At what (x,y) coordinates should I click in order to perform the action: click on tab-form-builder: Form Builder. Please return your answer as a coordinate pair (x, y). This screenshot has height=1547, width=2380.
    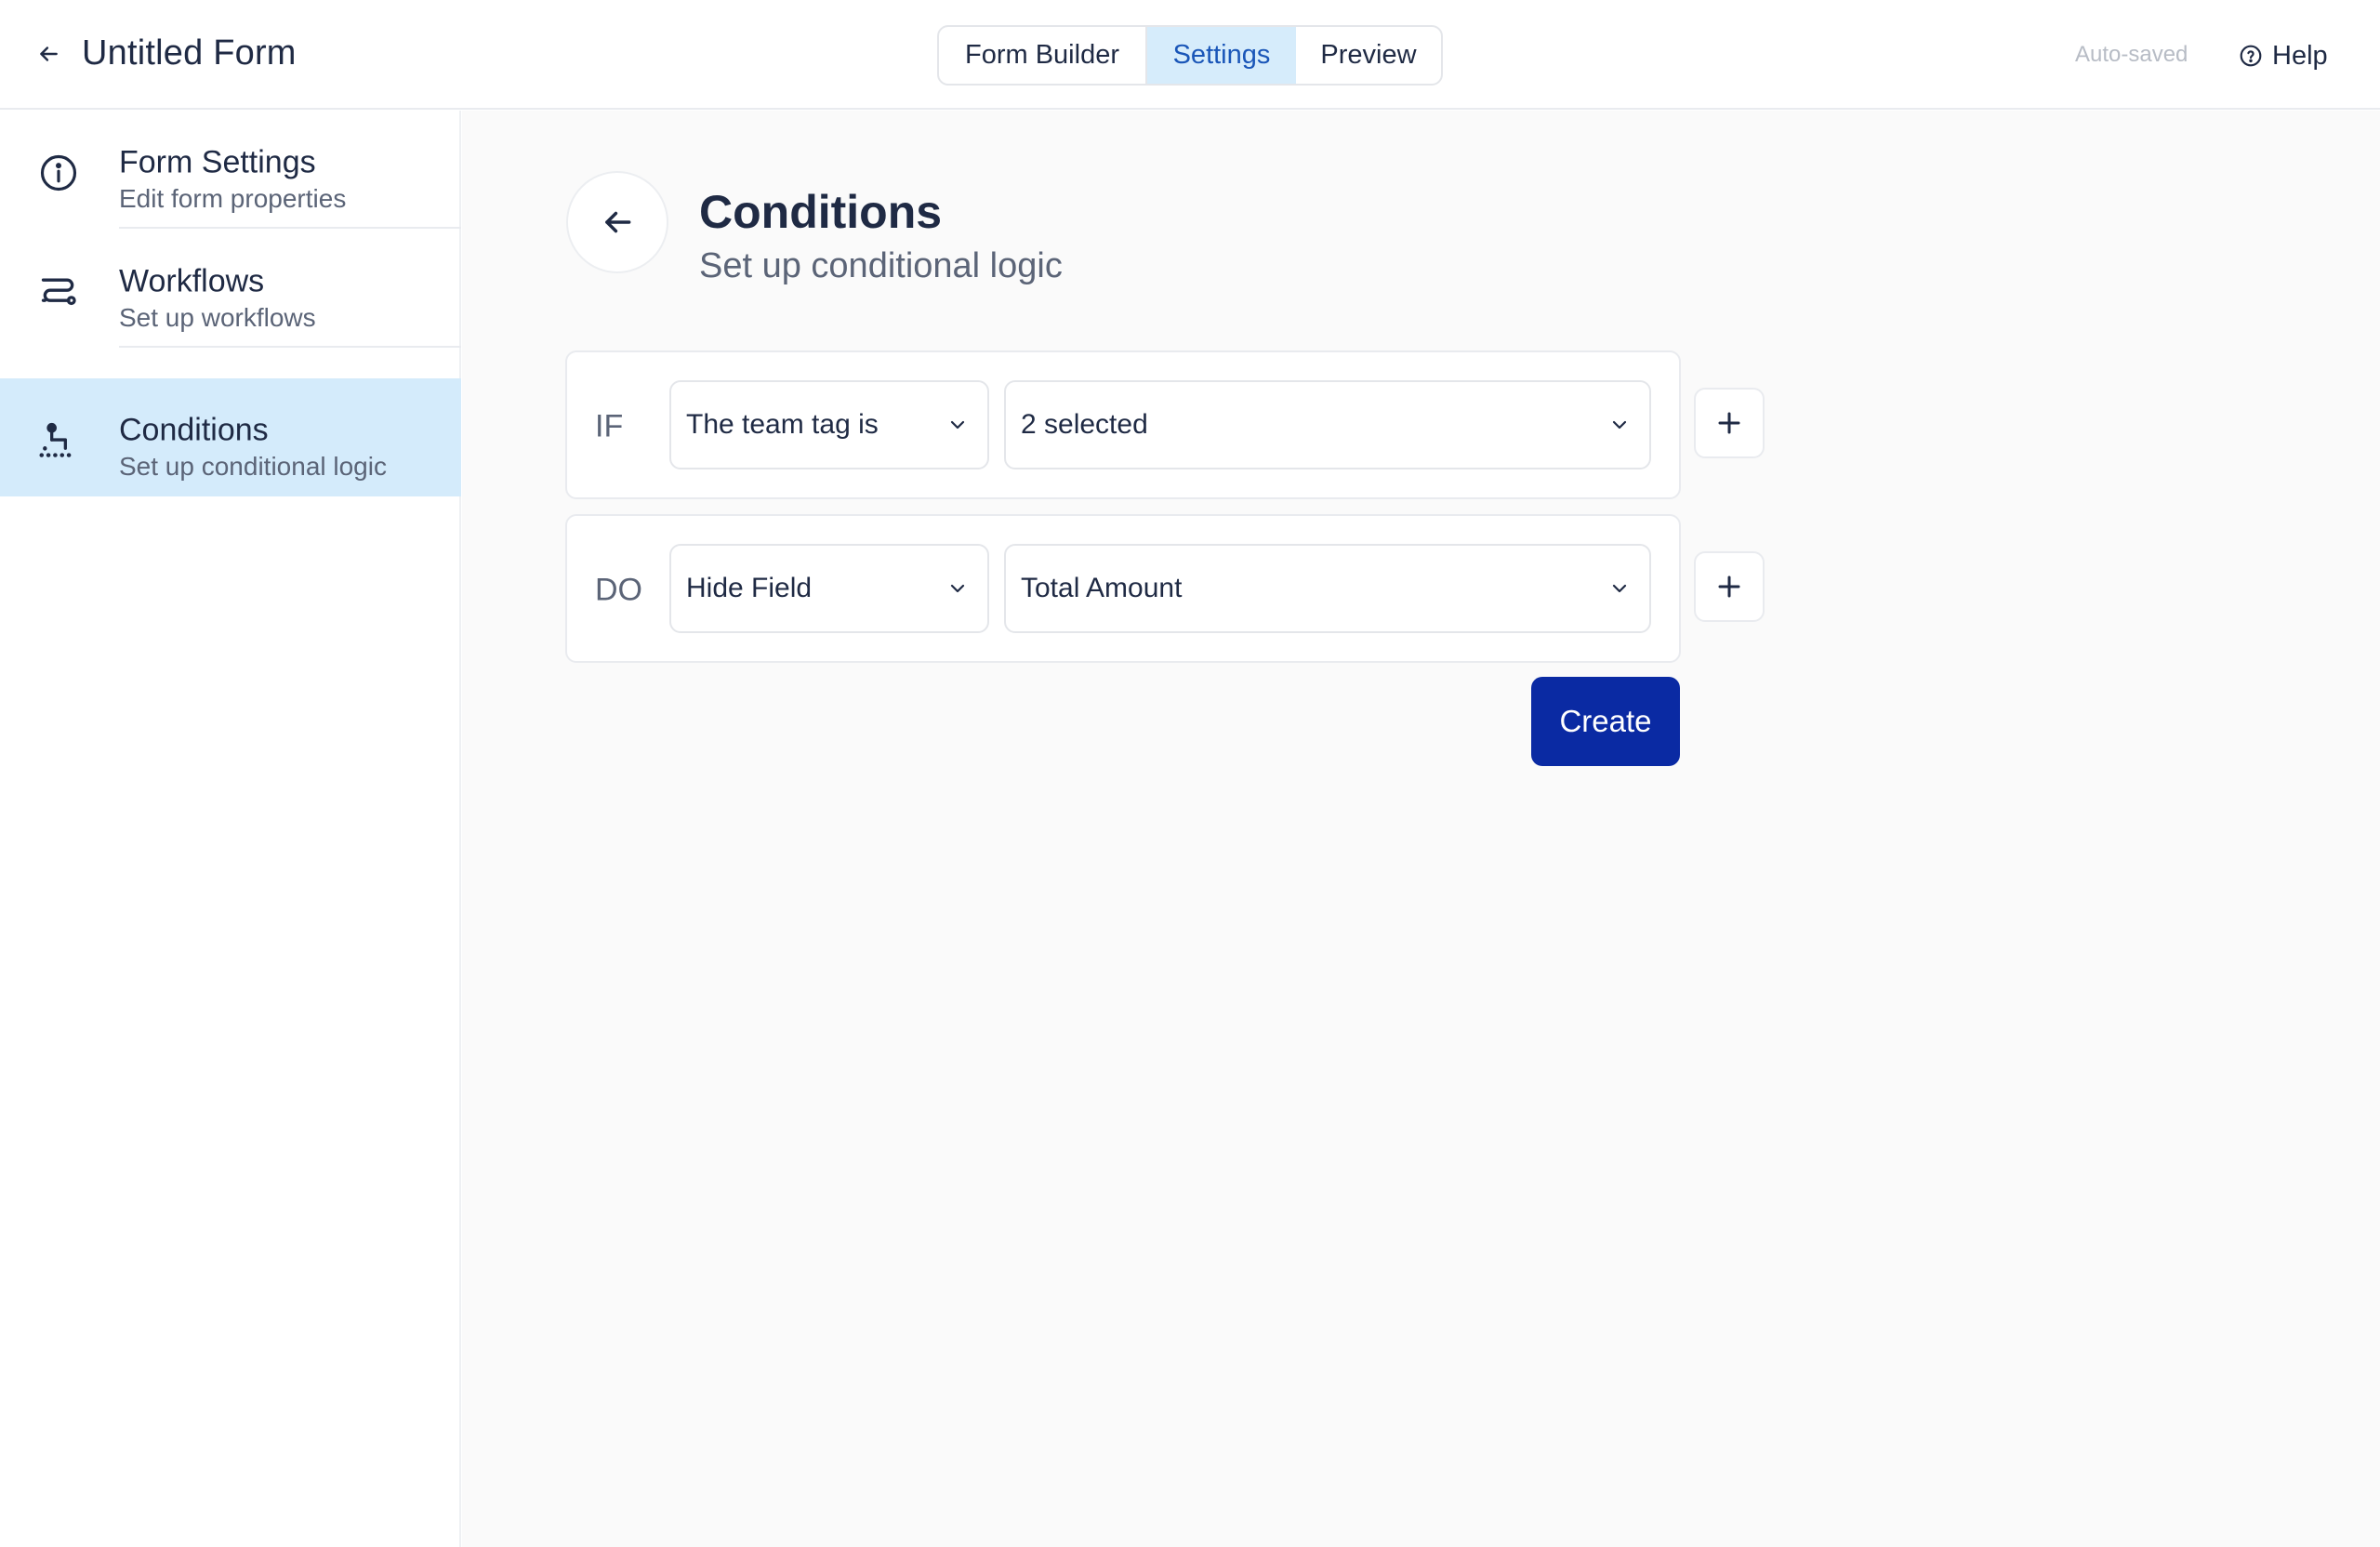
    Looking at the image, I should click on (1043, 55).